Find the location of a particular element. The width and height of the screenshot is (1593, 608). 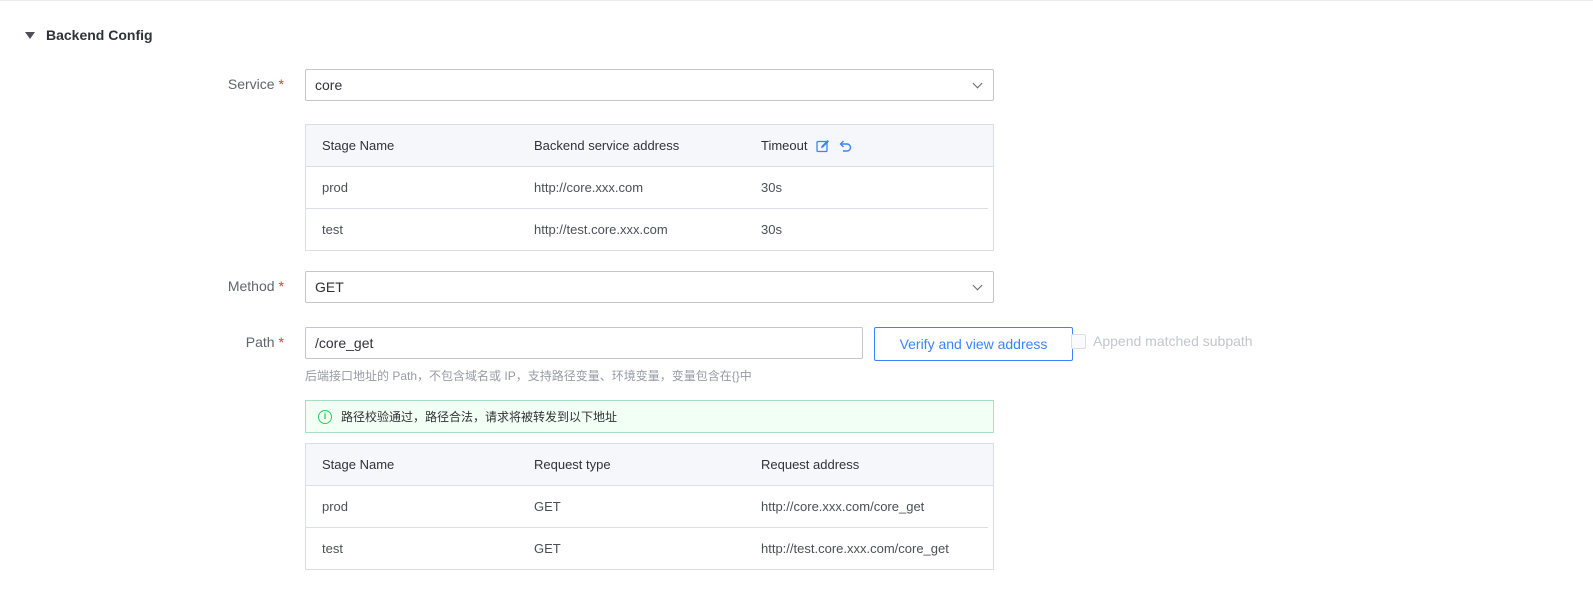

cell-address: http://core.xxx.com/core_get is located at coordinates (843, 506).